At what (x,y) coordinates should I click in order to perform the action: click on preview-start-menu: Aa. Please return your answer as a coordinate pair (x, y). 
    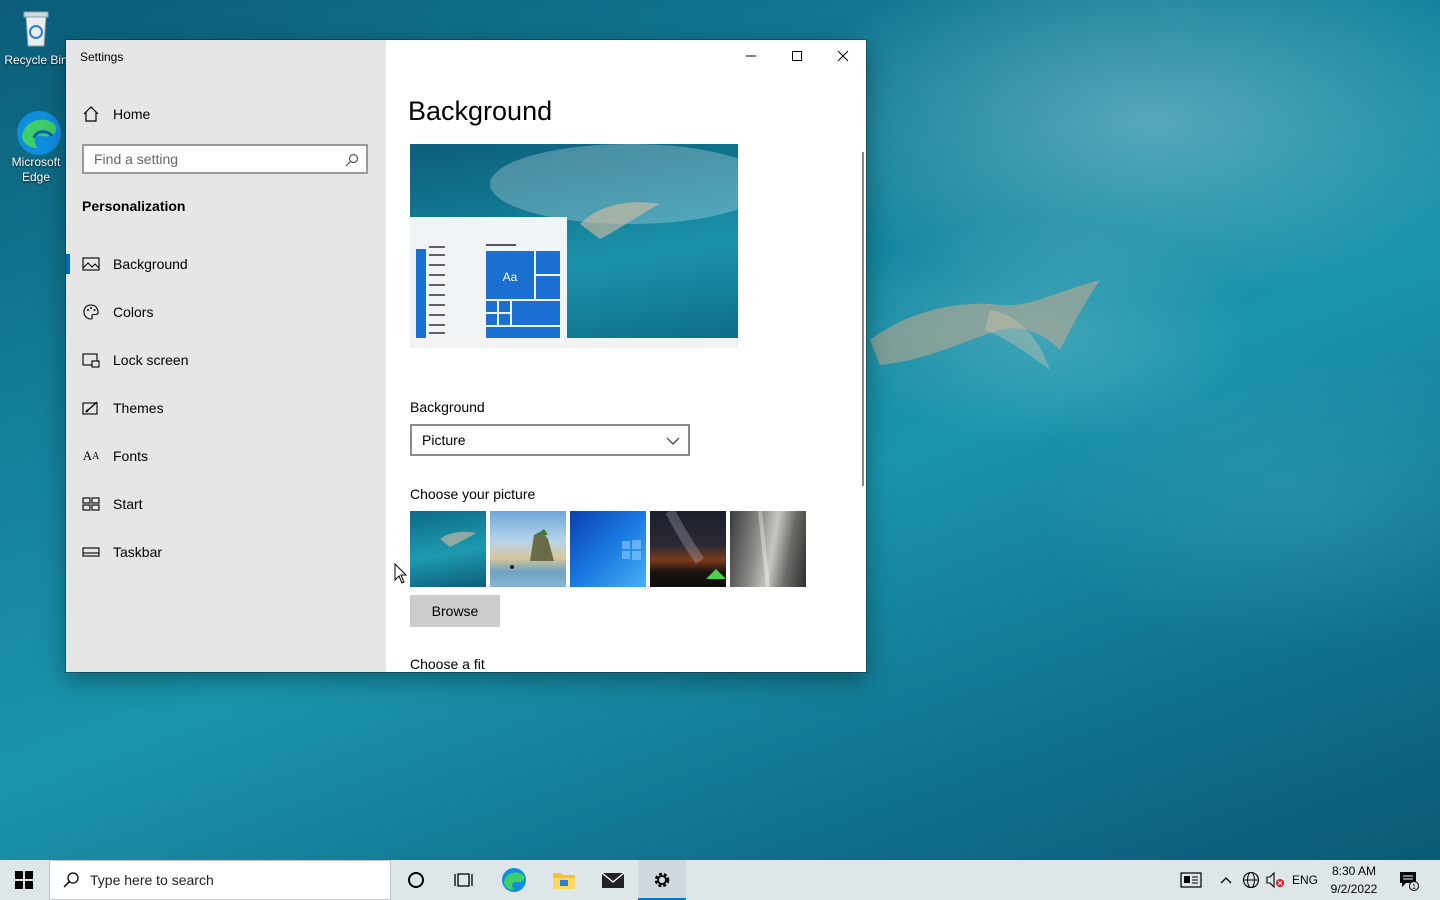
    Looking at the image, I should click on (488, 277).